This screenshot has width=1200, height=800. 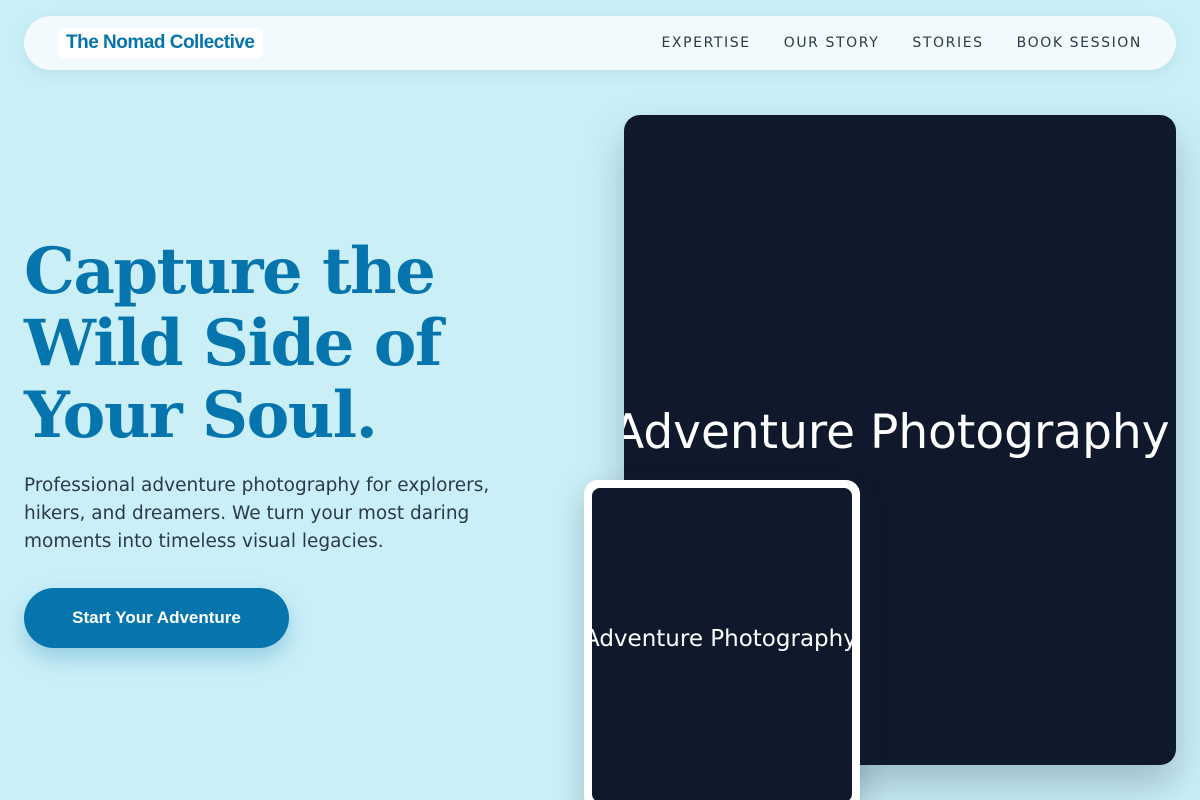 What do you see at coordinates (160, 43) in the screenshot?
I see `brand-logo: The Nomad Collective` at bounding box center [160, 43].